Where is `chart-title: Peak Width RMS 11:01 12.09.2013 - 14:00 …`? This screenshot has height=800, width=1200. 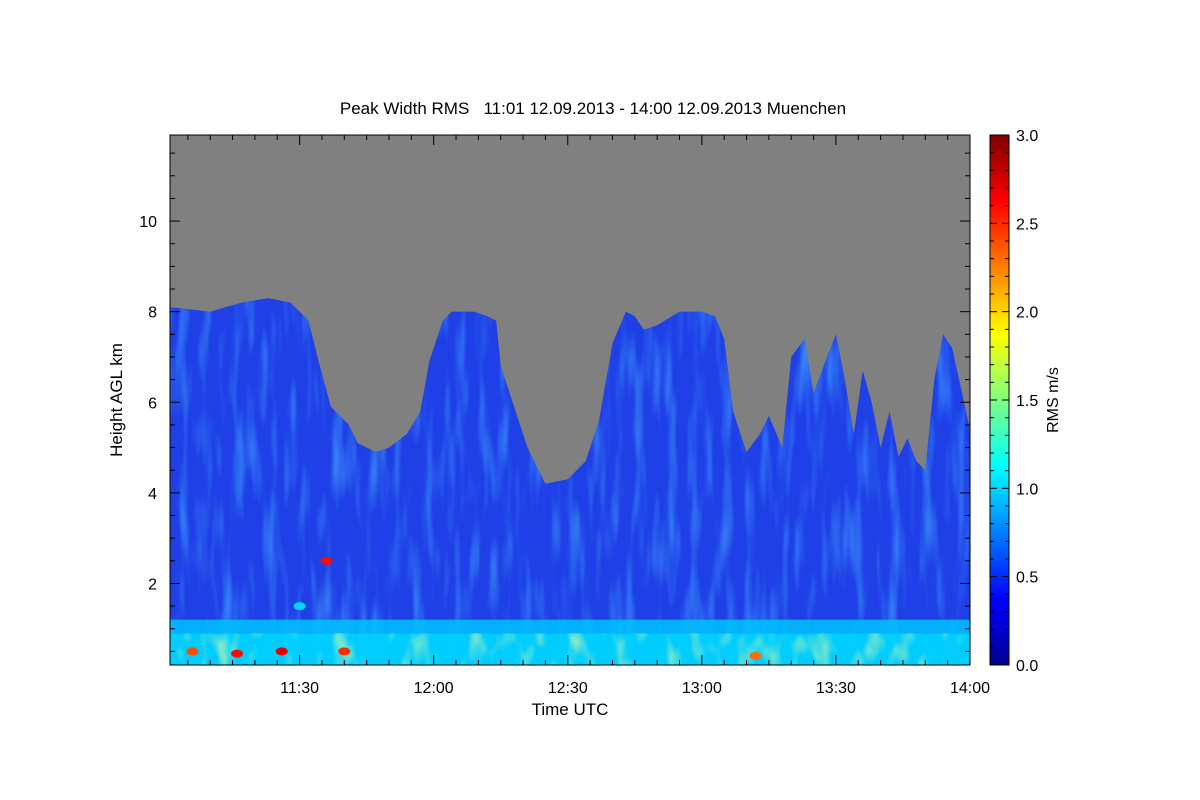
chart-title: Peak Width RMS 11:01 12.09.2013 - 14:00 … is located at coordinates (593, 108).